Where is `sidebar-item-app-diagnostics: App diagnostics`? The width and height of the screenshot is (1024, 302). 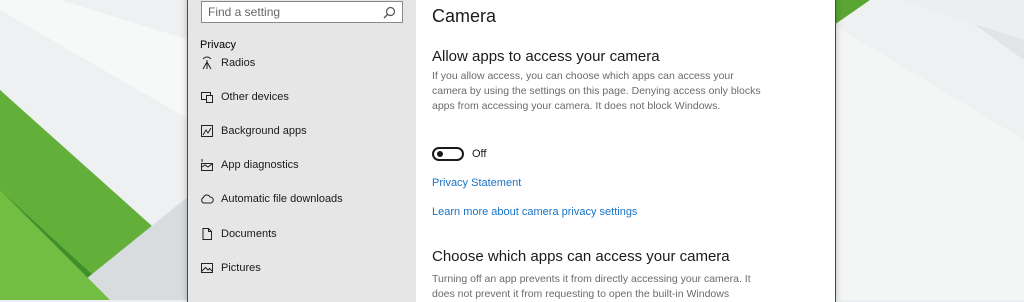
sidebar-item-app-diagnostics: App diagnostics is located at coordinates (302, 165).